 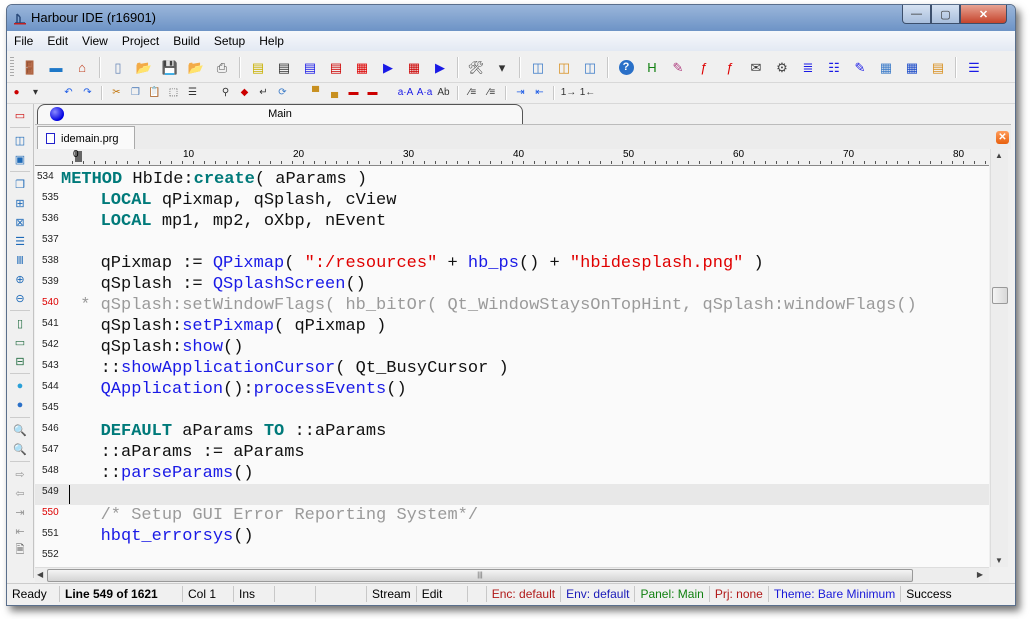 What do you see at coordinates (362, 67) in the screenshot?
I see `build-wall-button: ▦` at bounding box center [362, 67].